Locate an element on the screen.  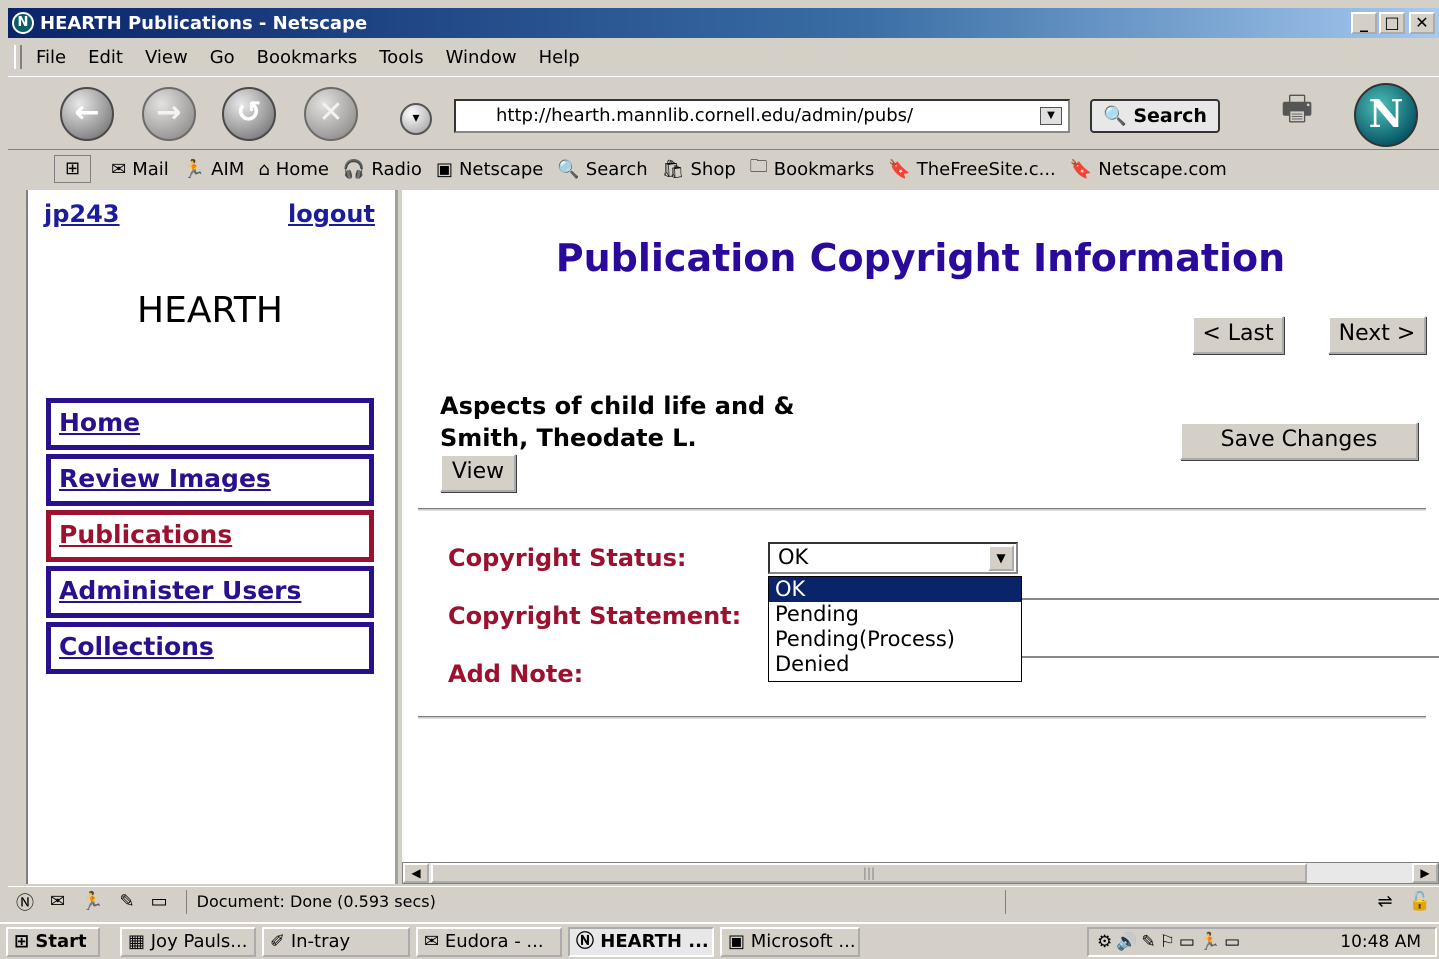
maximize-button: □ is located at coordinates (1392, 23).